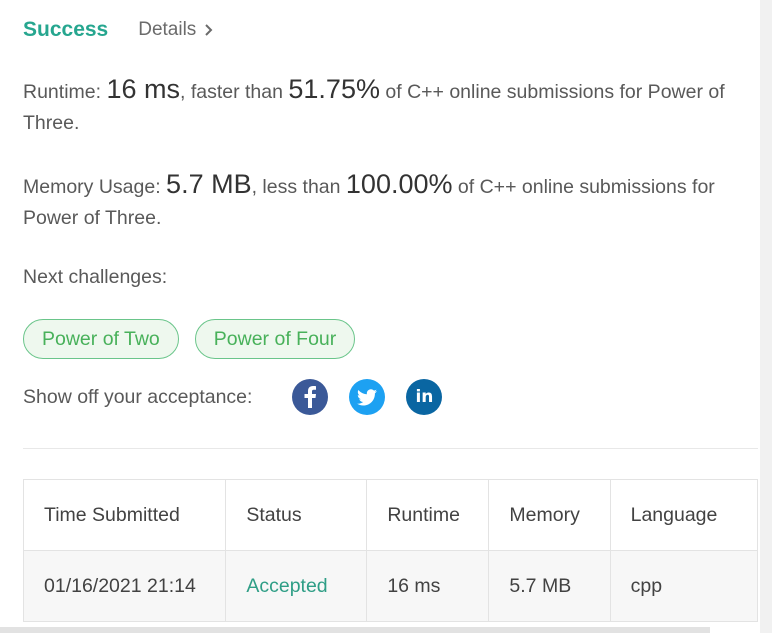 The width and height of the screenshot is (772, 633). Describe the element at coordinates (124, 586) in the screenshot. I see `cell-time-submitted: 01/16/2021 21:14` at that location.